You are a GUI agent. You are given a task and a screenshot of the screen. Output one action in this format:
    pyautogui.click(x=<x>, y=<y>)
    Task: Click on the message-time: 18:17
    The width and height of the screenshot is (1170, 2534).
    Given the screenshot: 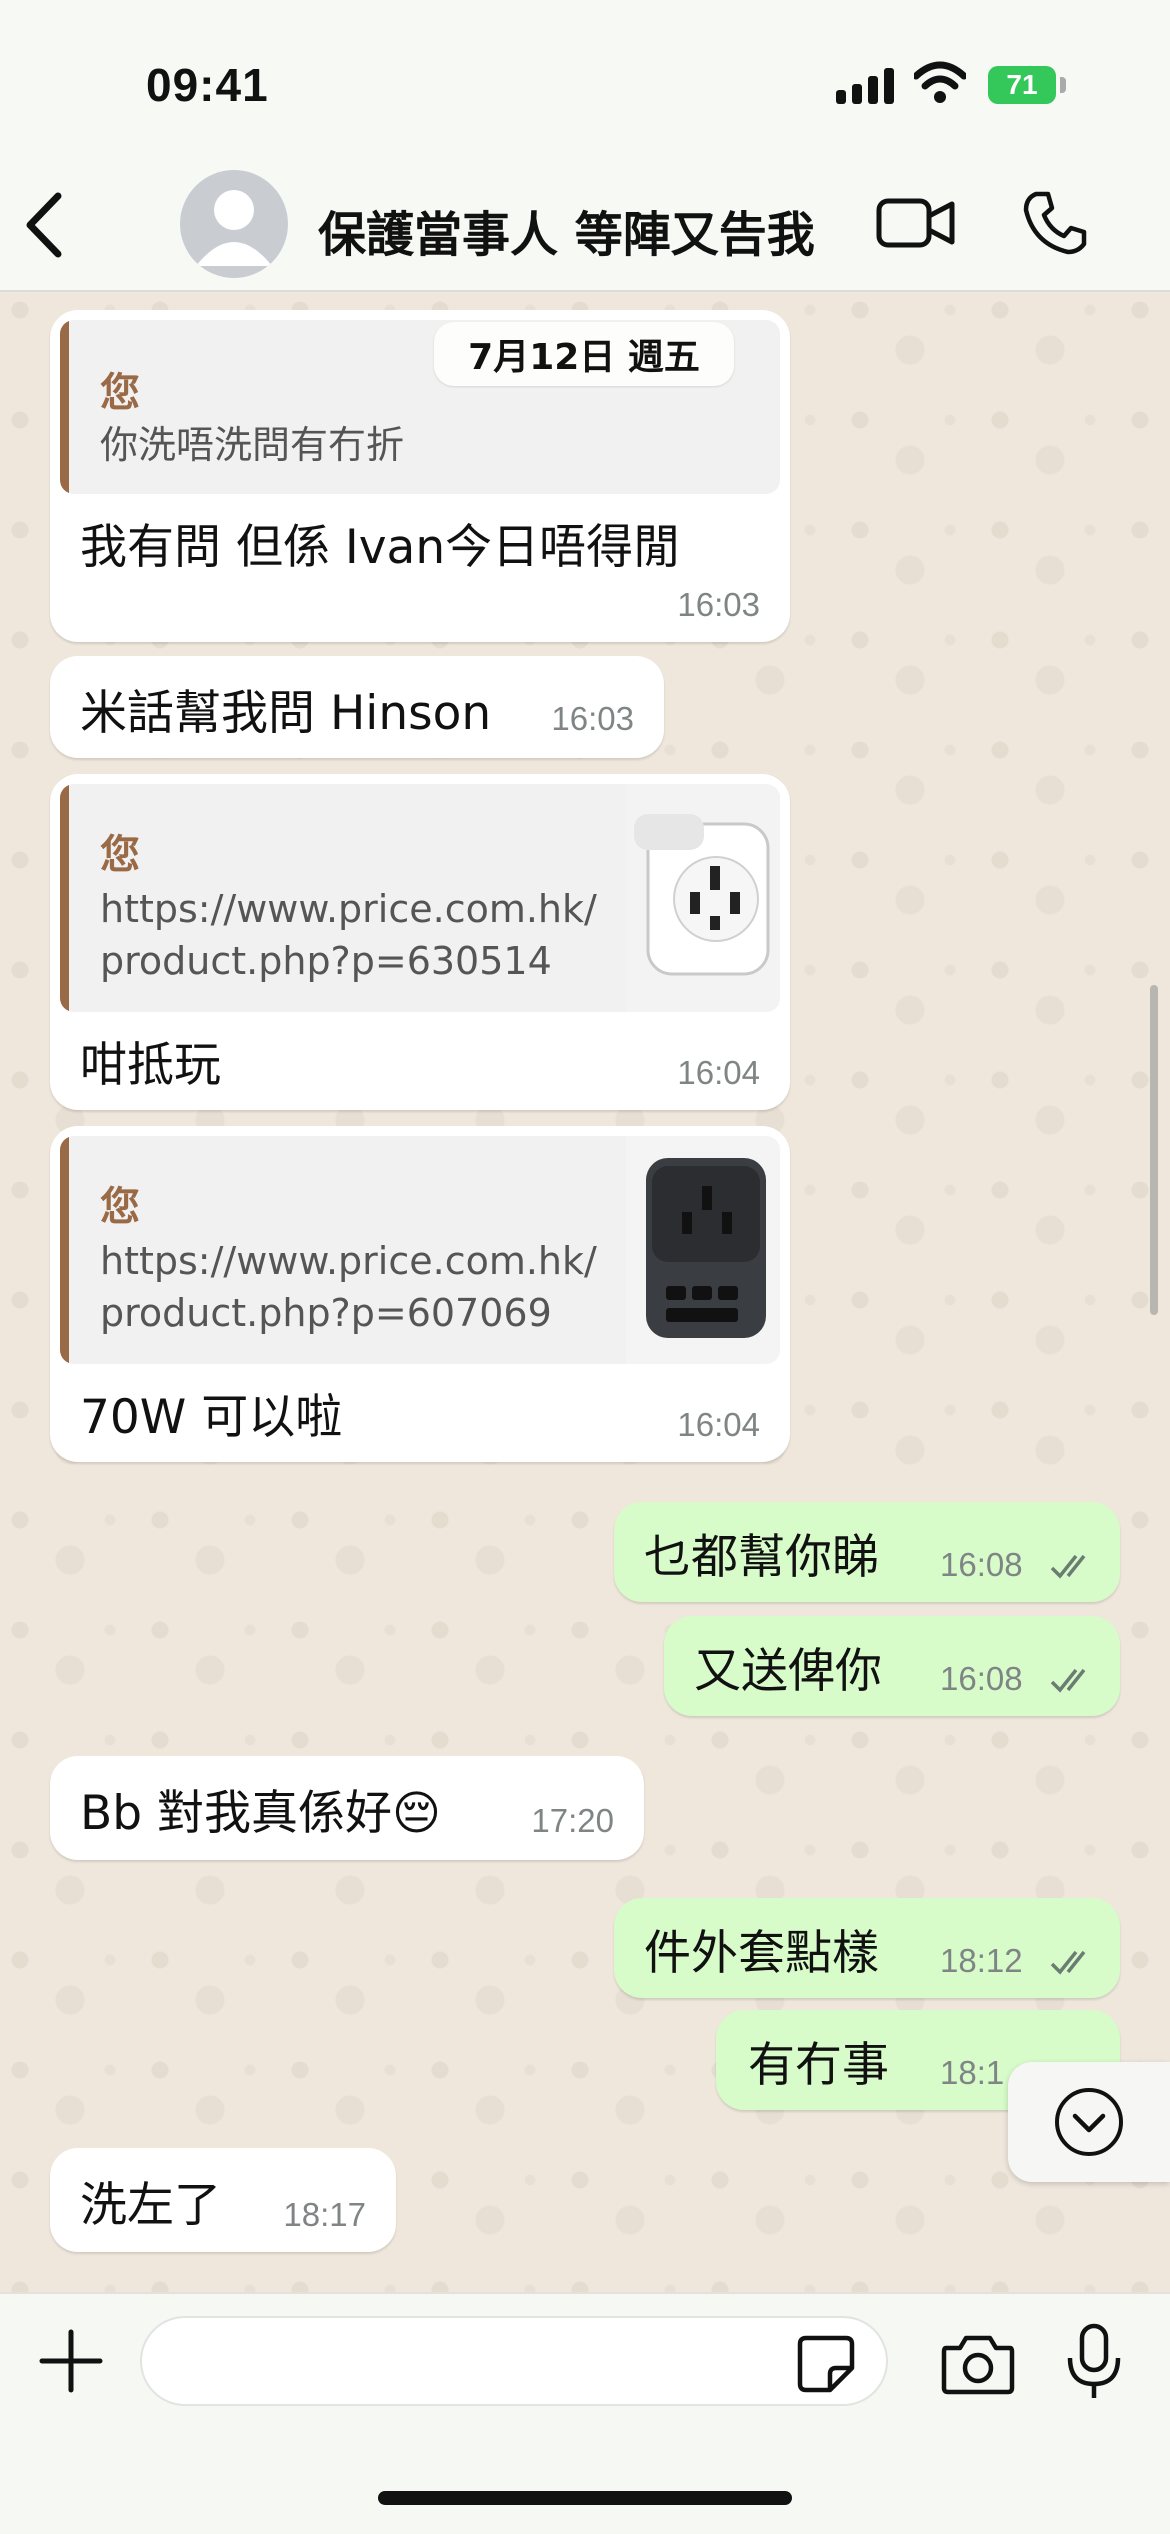 What is the action you would take?
    pyautogui.click(x=324, y=2214)
    